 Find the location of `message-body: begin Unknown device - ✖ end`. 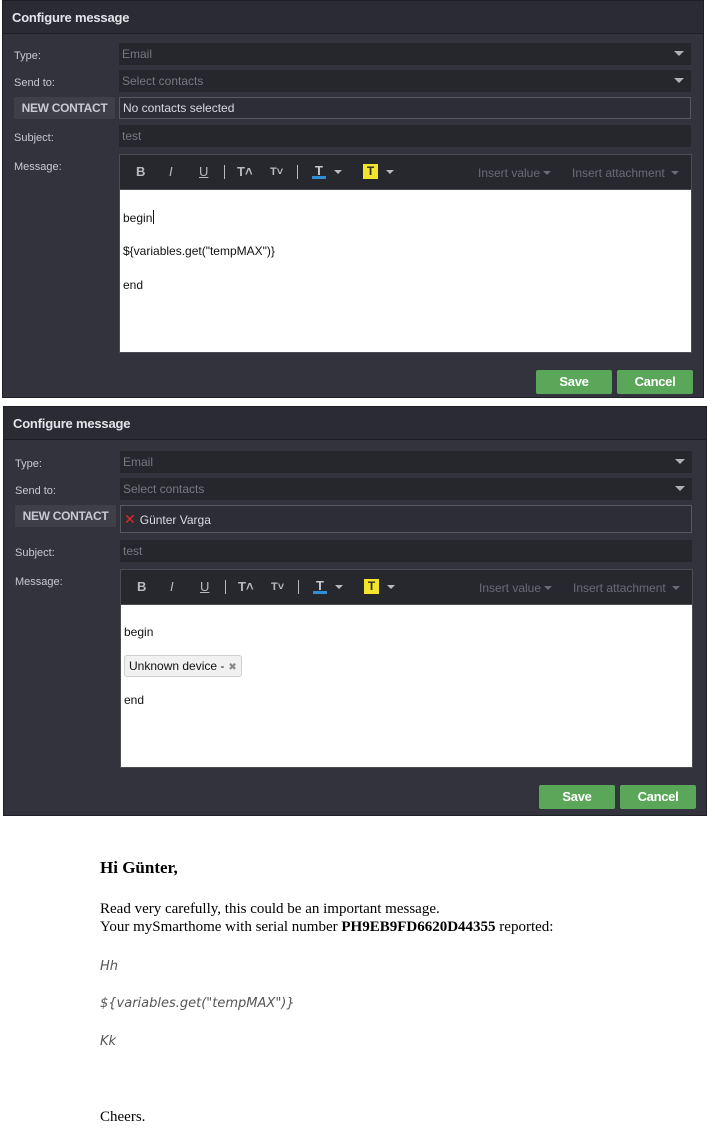

message-body: begin Unknown device - ✖ end is located at coordinates (406, 686).